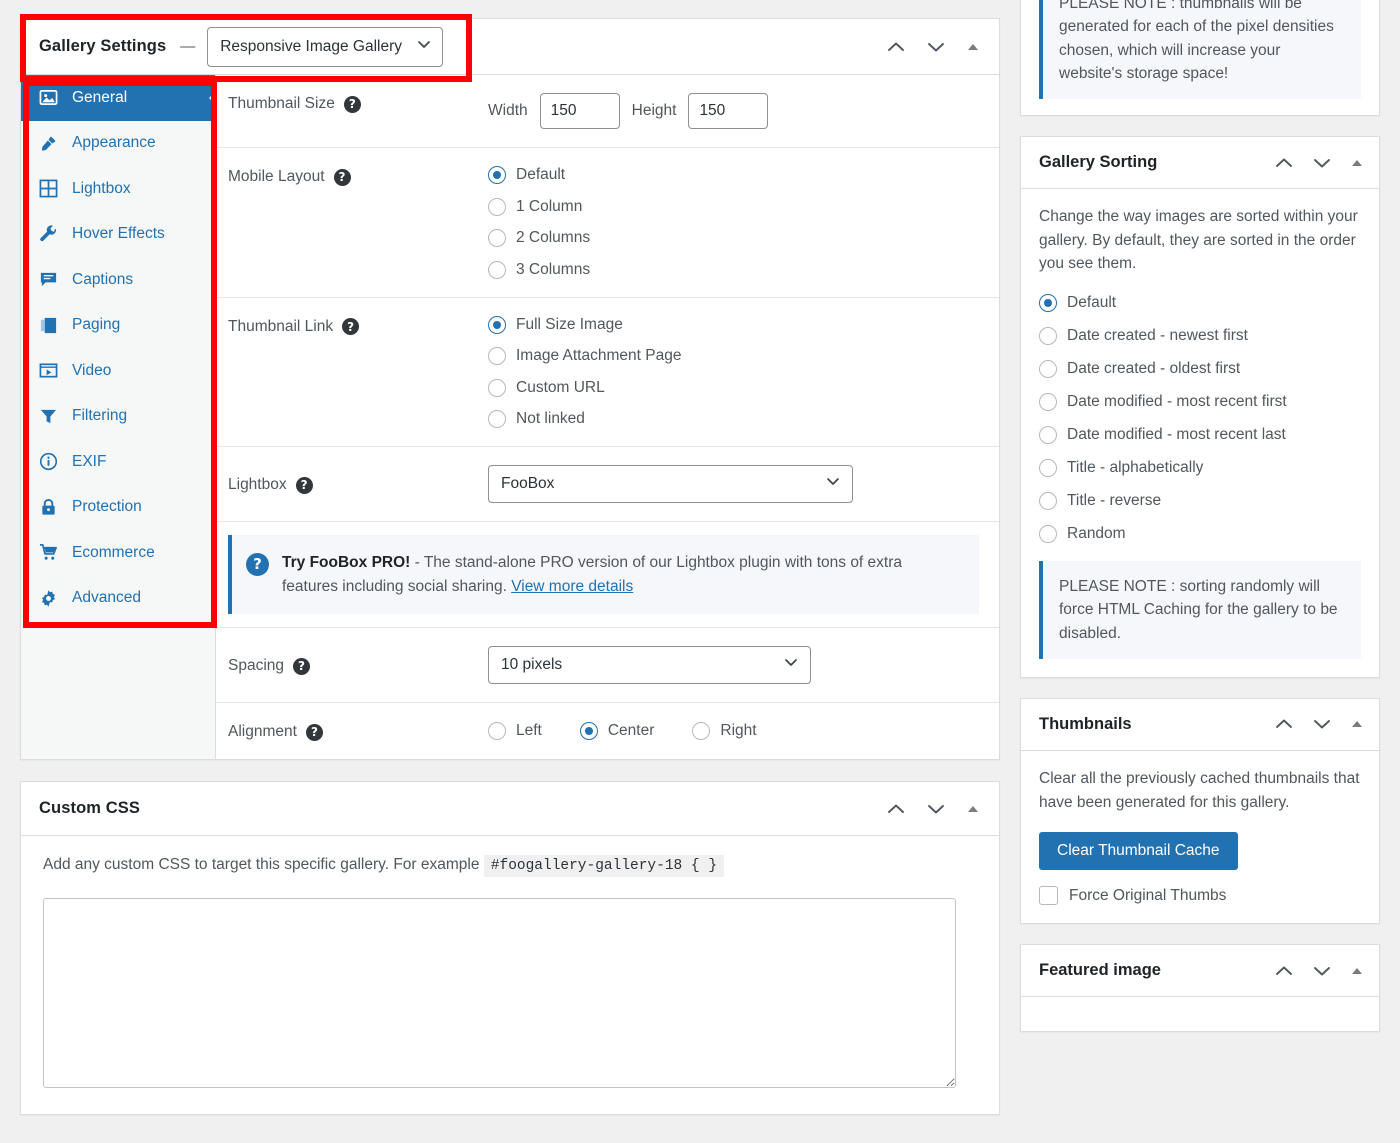 The image size is (1400, 1143). Describe the element at coordinates (48, 461) in the screenshot. I see `info-icon` at that location.